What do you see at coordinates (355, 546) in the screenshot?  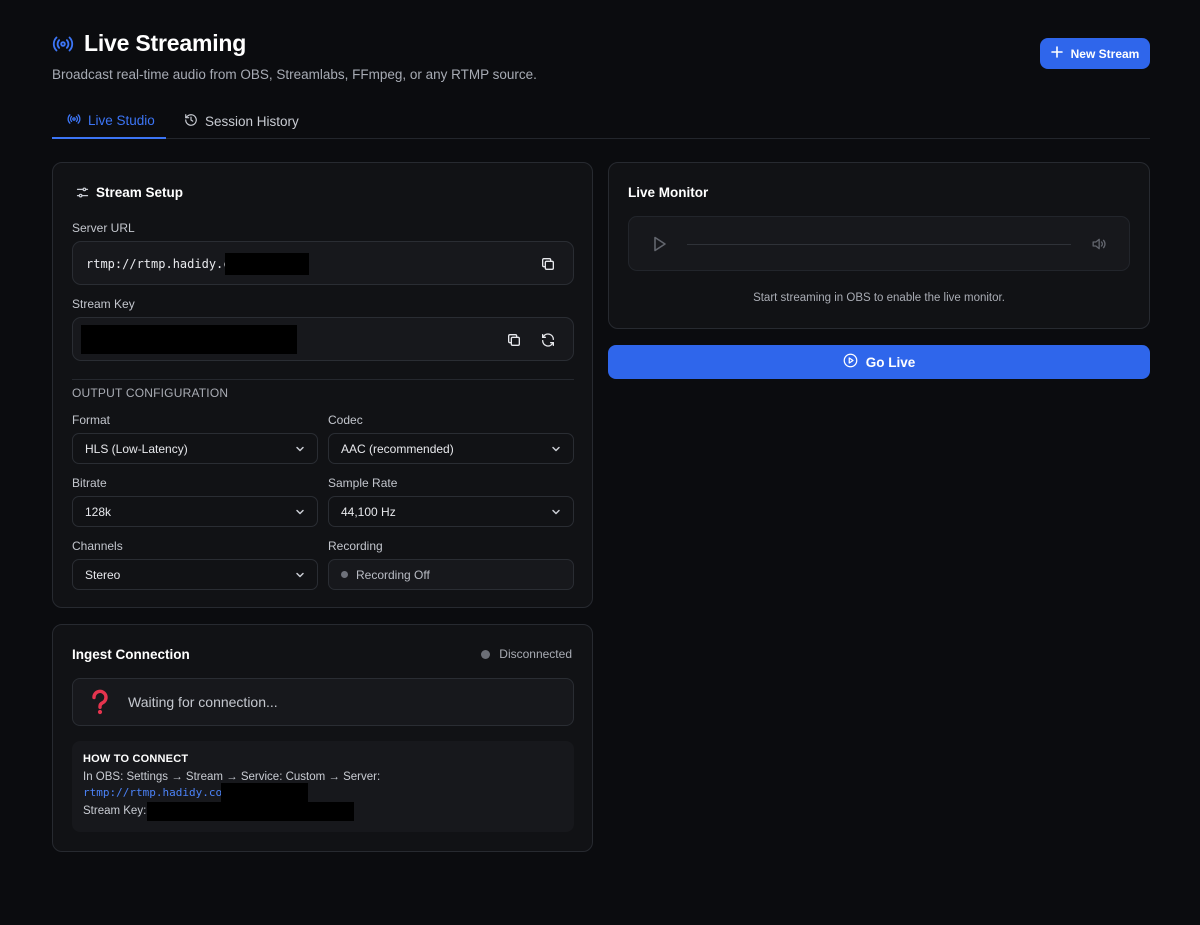 I see `recording-label: Recording` at bounding box center [355, 546].